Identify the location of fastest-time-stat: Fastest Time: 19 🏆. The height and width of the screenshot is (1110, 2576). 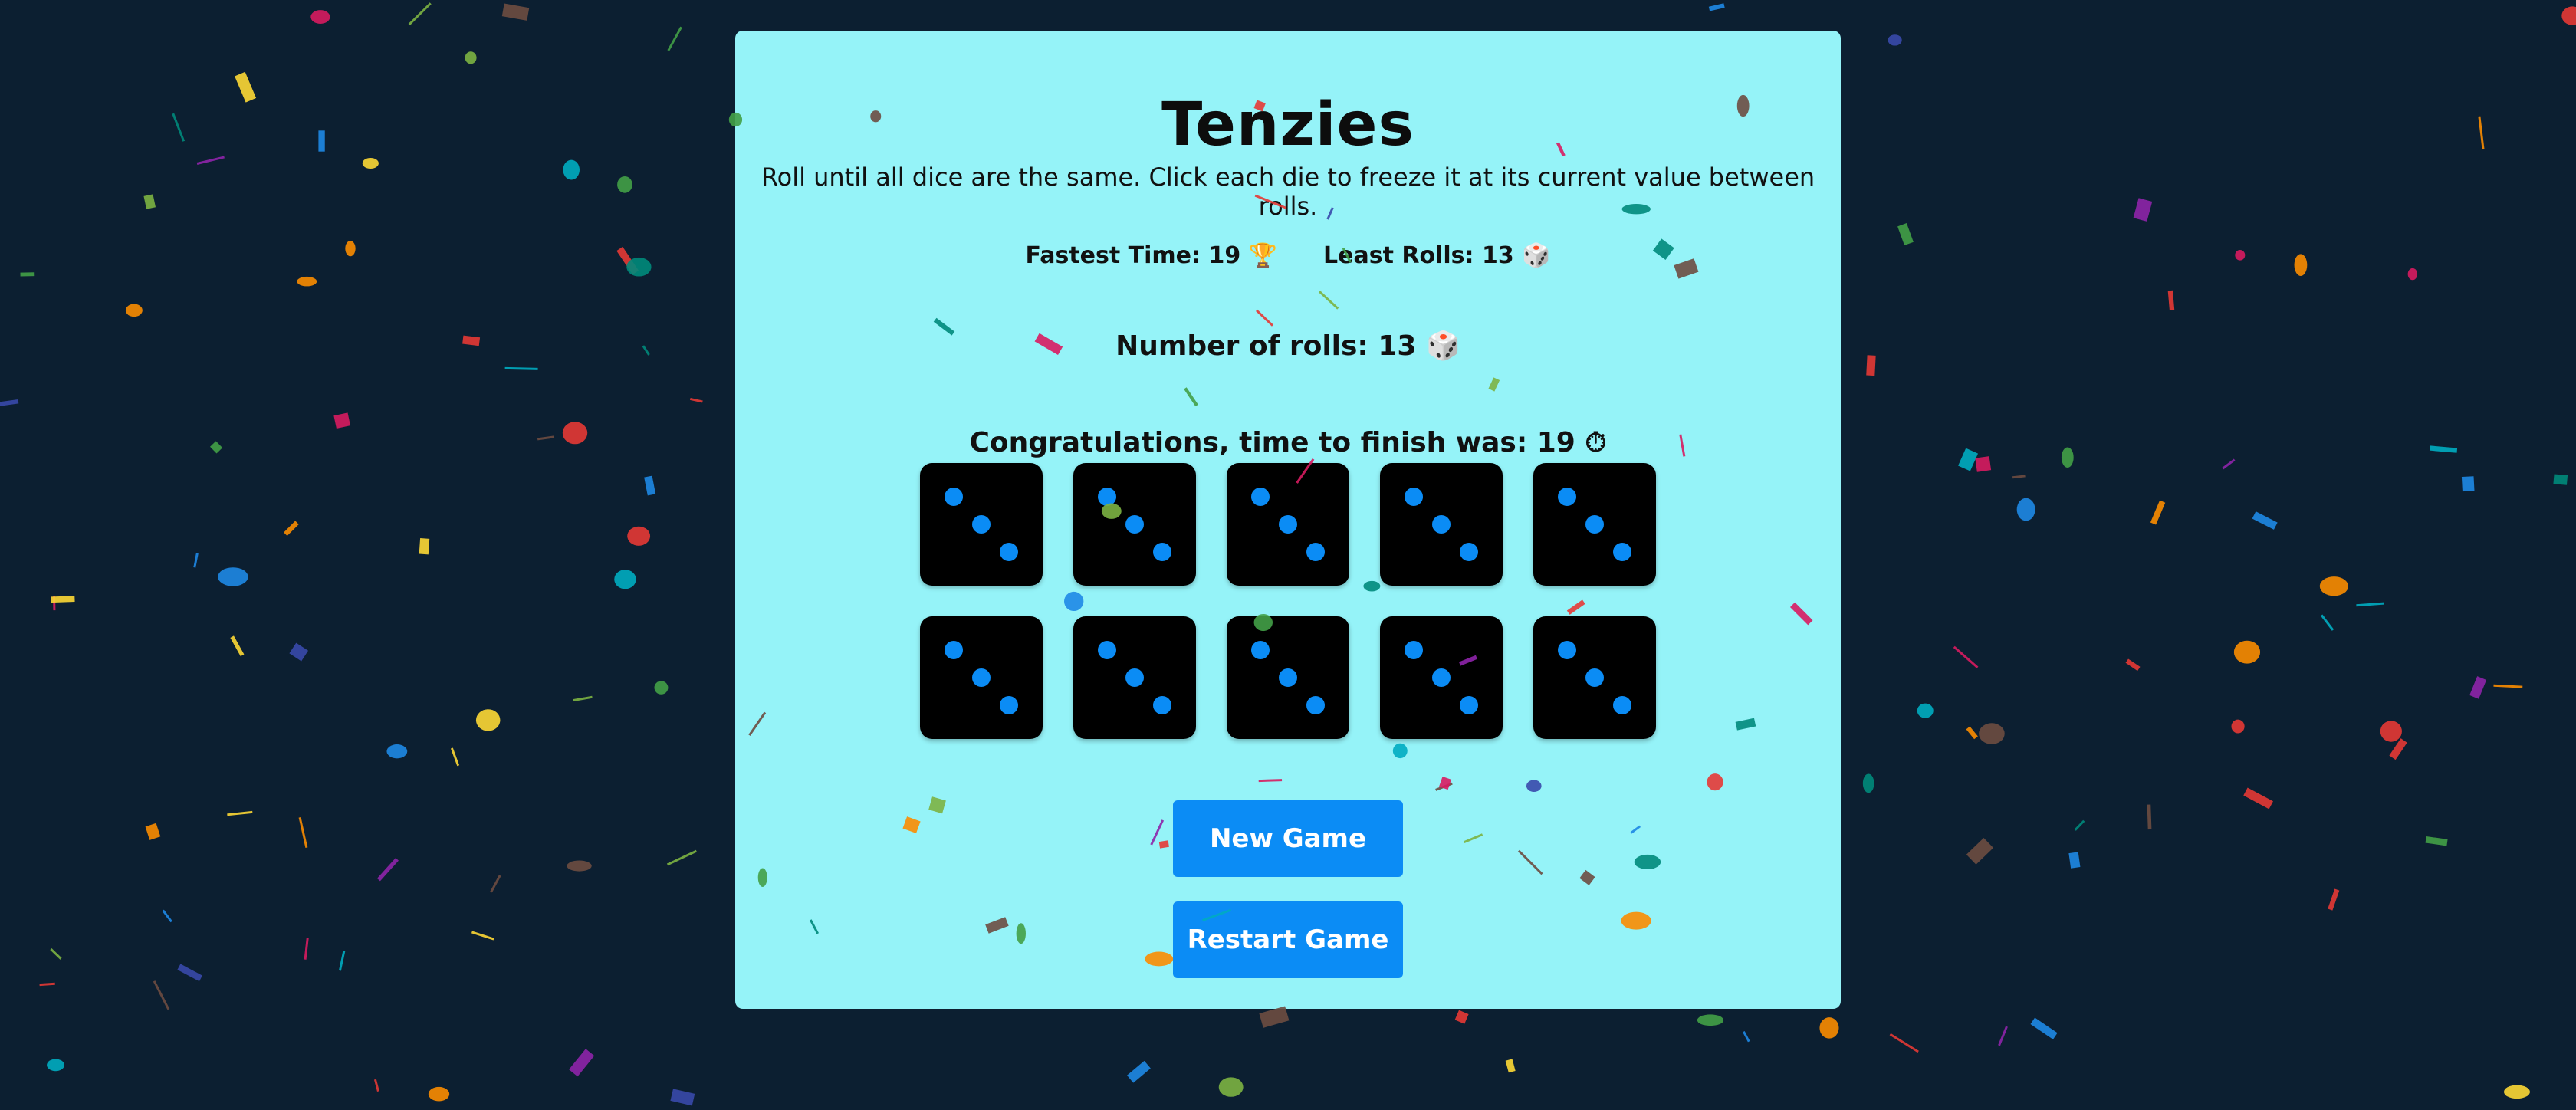
(1151, 255).